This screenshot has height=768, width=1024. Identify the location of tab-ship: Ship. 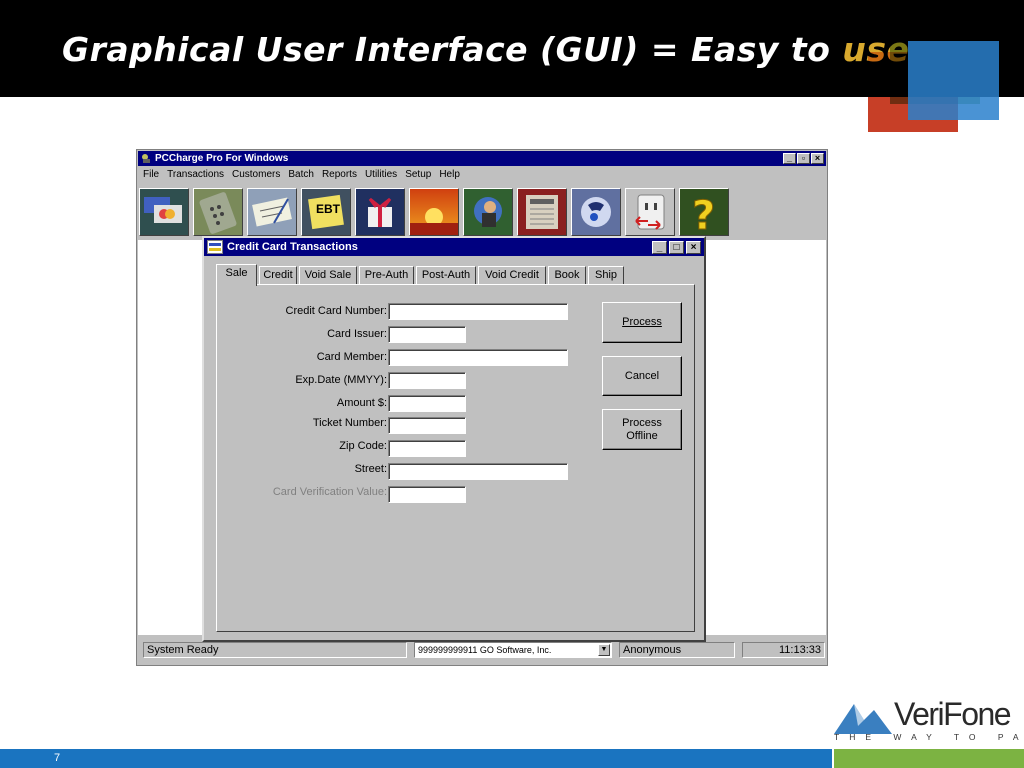
(606, 275).